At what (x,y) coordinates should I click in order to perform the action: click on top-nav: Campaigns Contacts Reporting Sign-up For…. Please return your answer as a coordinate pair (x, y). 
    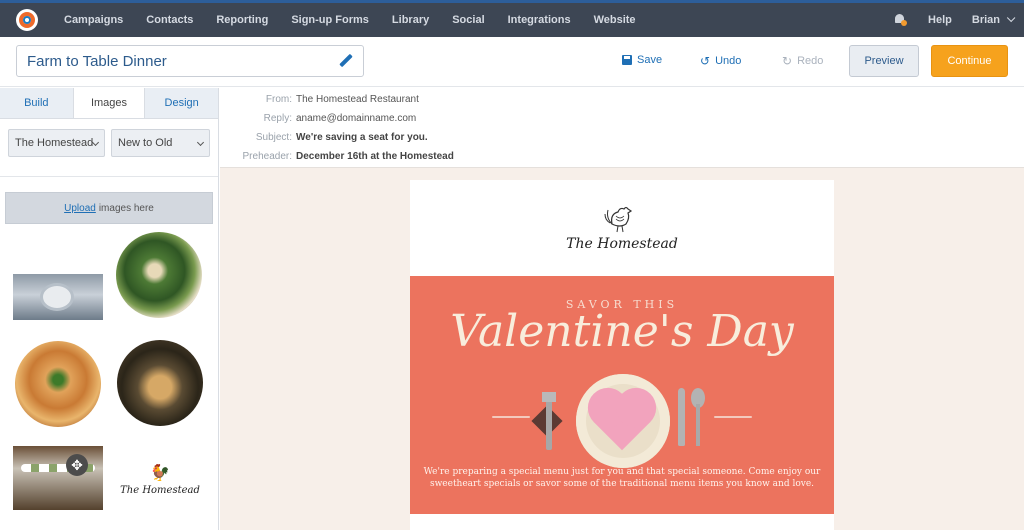
    Looking at the image, I should click on (512, 18).